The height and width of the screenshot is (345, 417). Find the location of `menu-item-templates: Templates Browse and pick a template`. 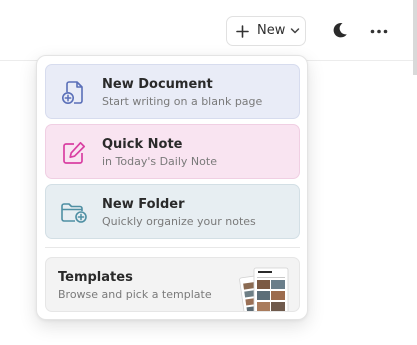

menu-item-templates: Templates Browse and pick a template is located at coordinates (172, 284).